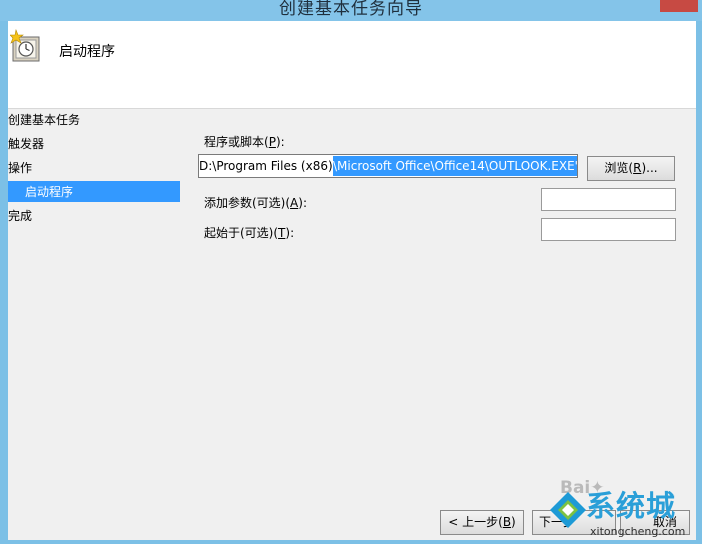 This screenshot has height=544, width=702. I want to click on nav-step-action: 操作, so click(20, 167).